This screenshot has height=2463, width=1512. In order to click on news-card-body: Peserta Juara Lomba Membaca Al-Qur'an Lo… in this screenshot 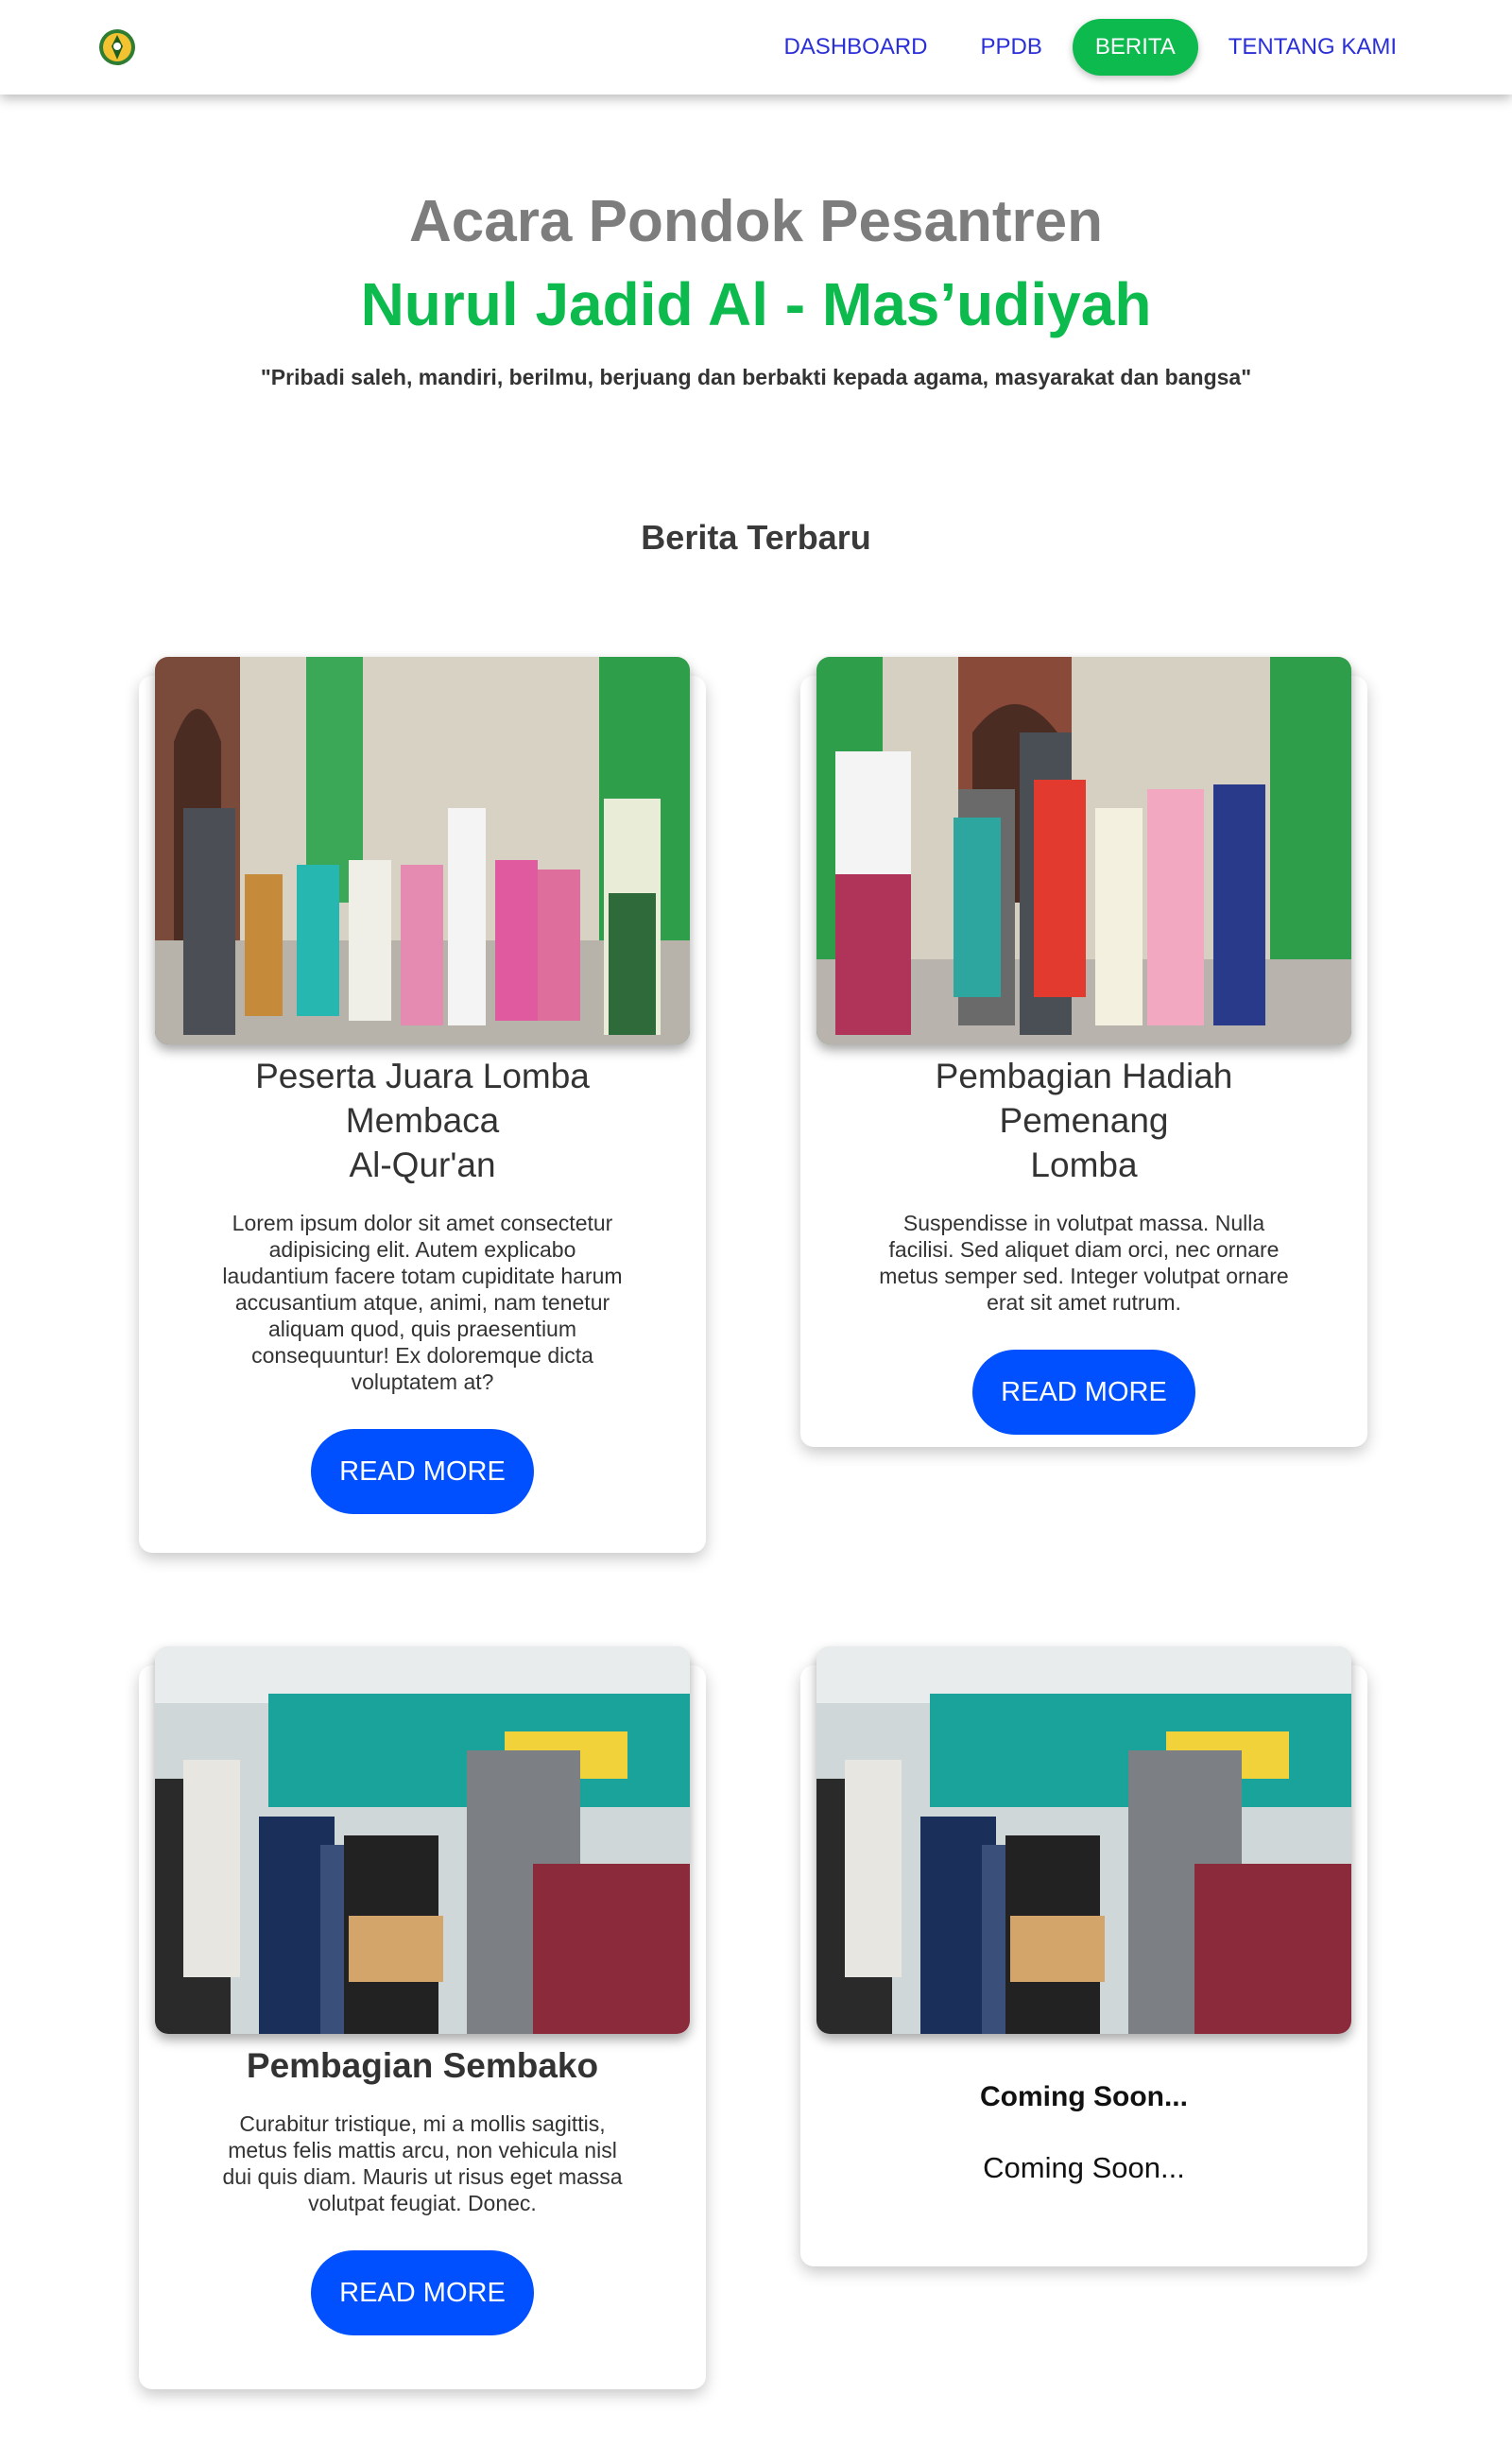, I will do `click(422, 1284)`.